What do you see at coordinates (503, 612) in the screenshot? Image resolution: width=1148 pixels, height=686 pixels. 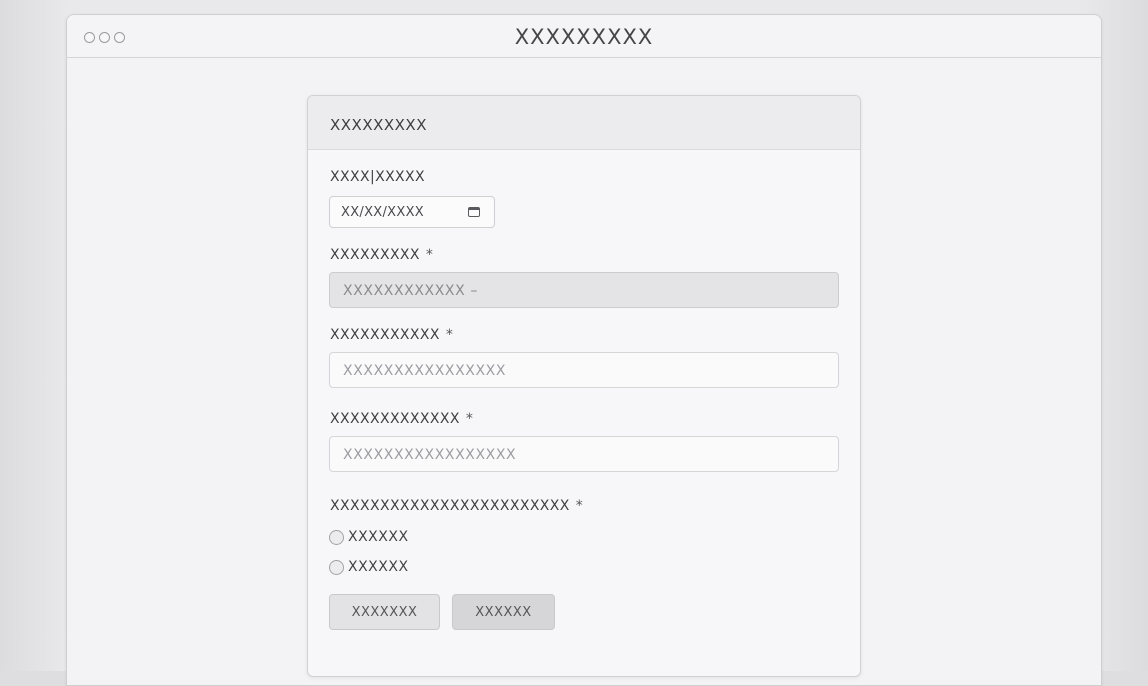 I see `secondary-button: XXXXXX` at bounding box center [503, 612].